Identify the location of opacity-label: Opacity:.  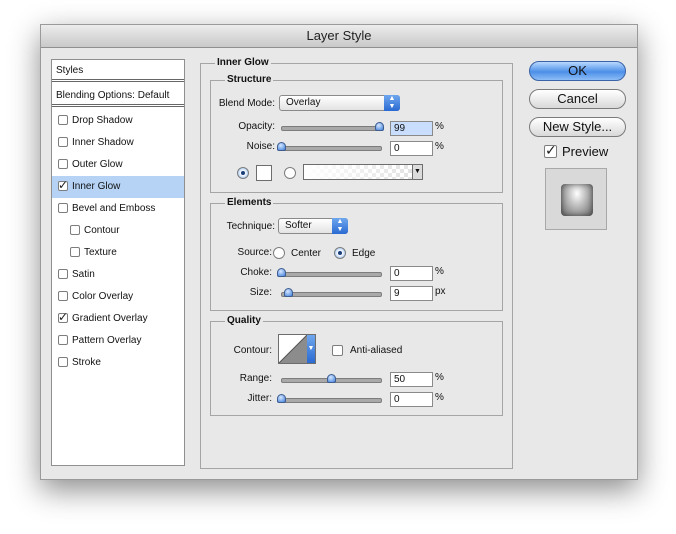
(256, 126).